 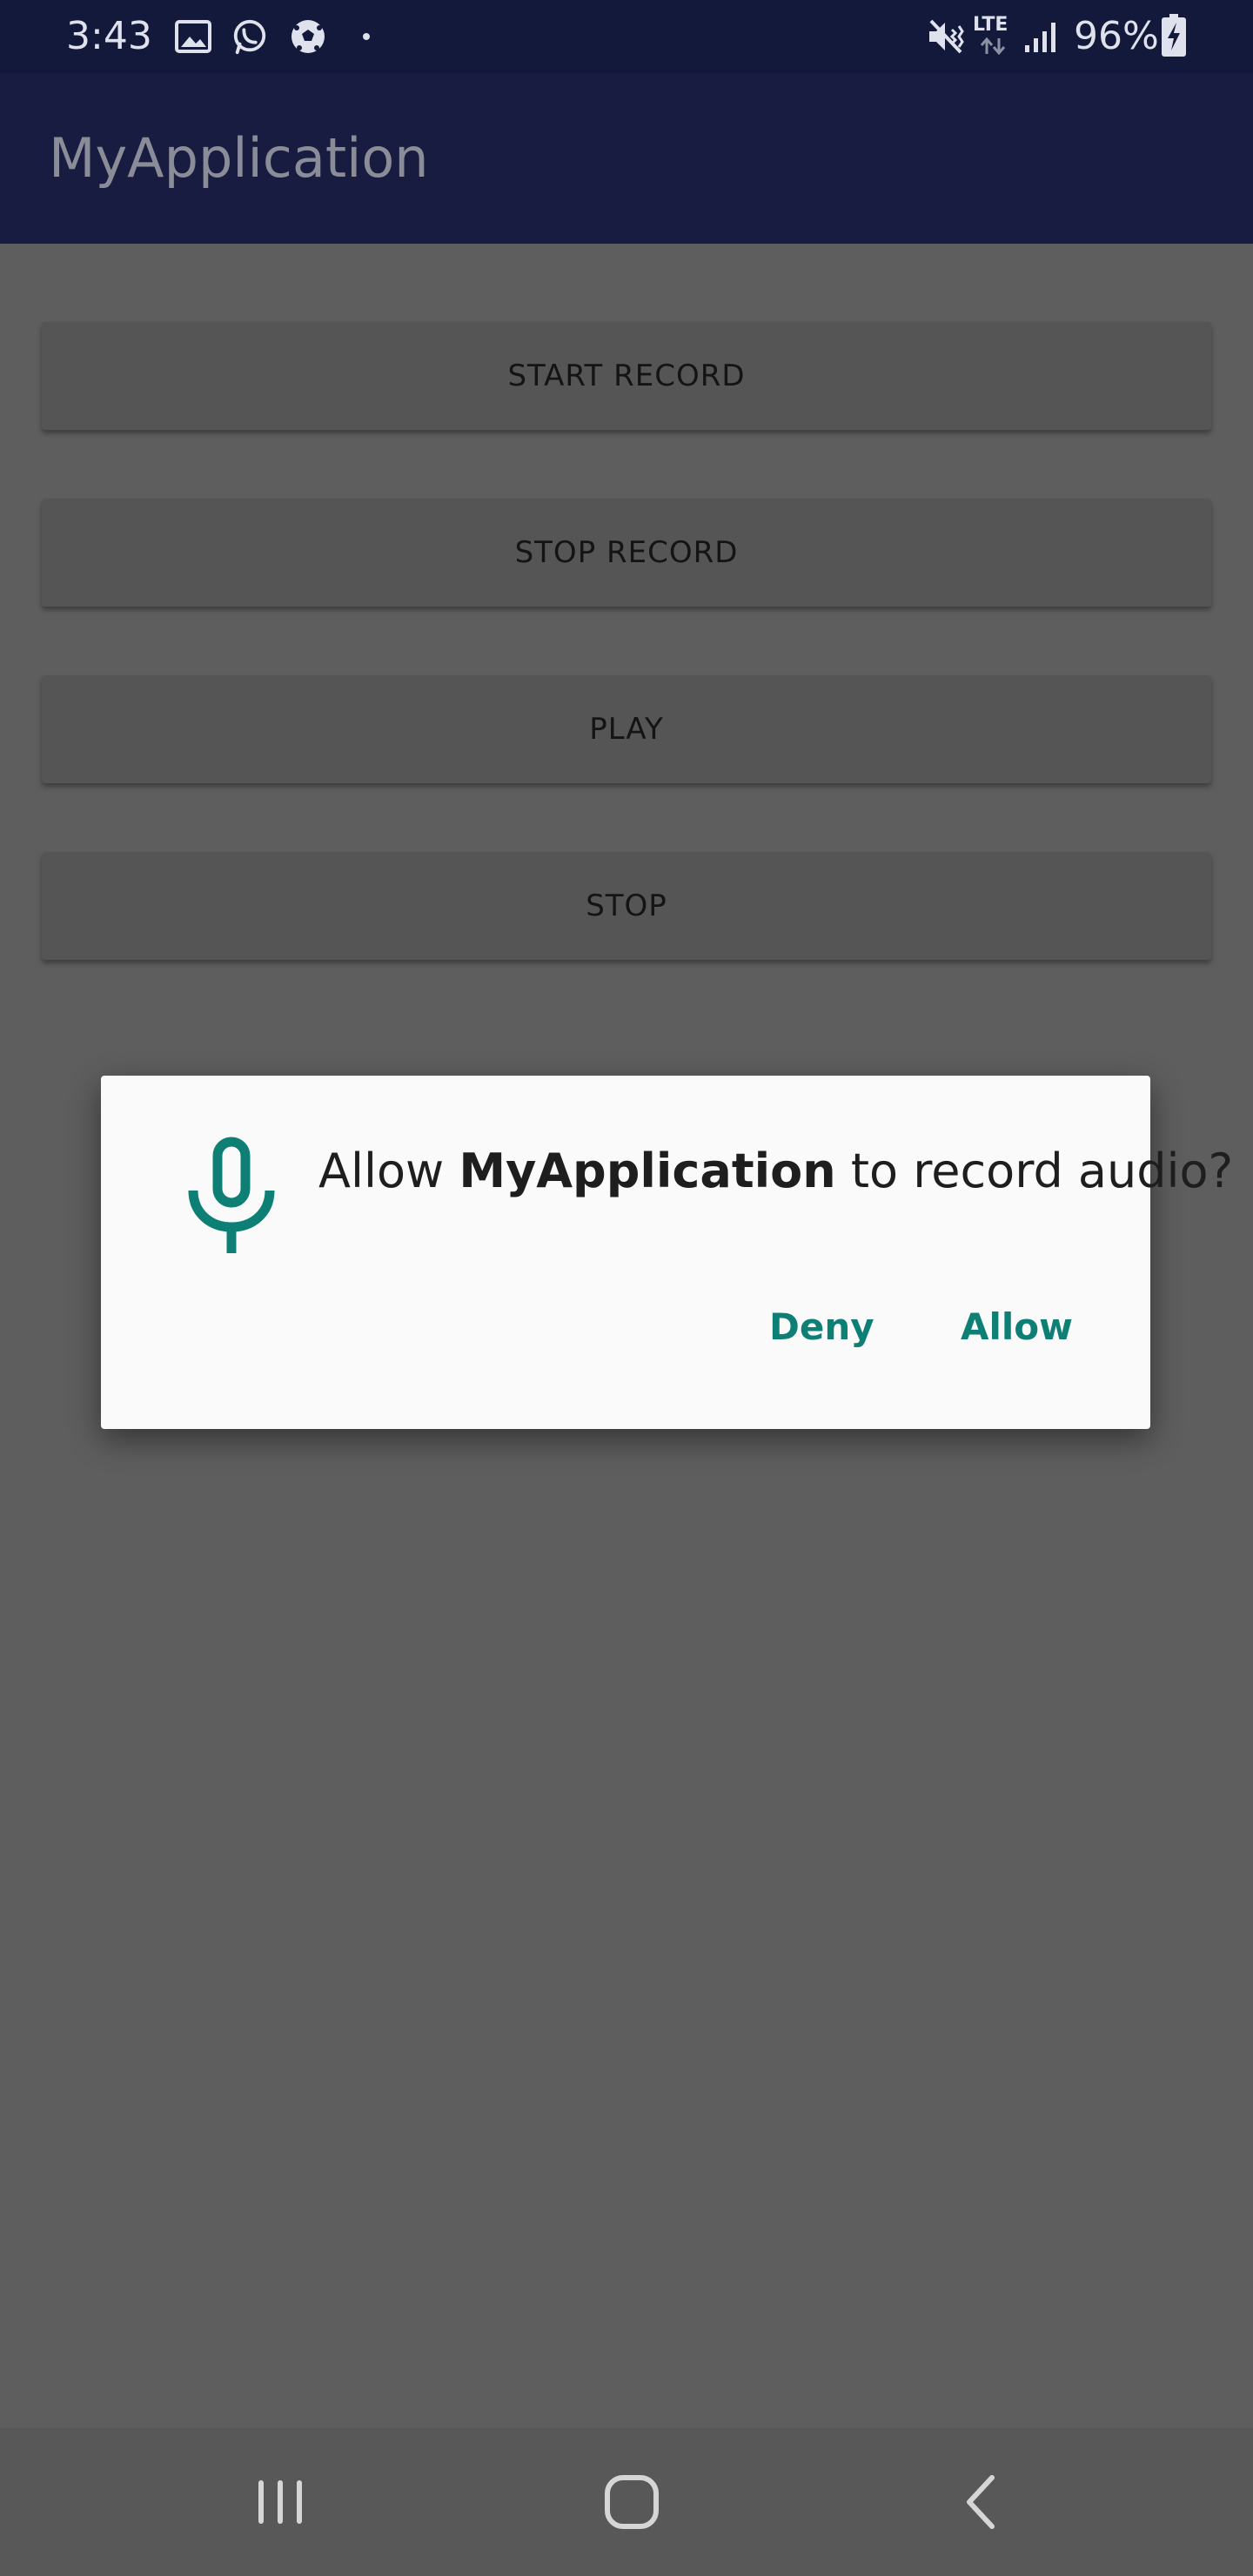 What do you see at coordinates (822, 1326) in the screenshot?
I see `deny-button: Deny` at bounding box center [822, 1326].